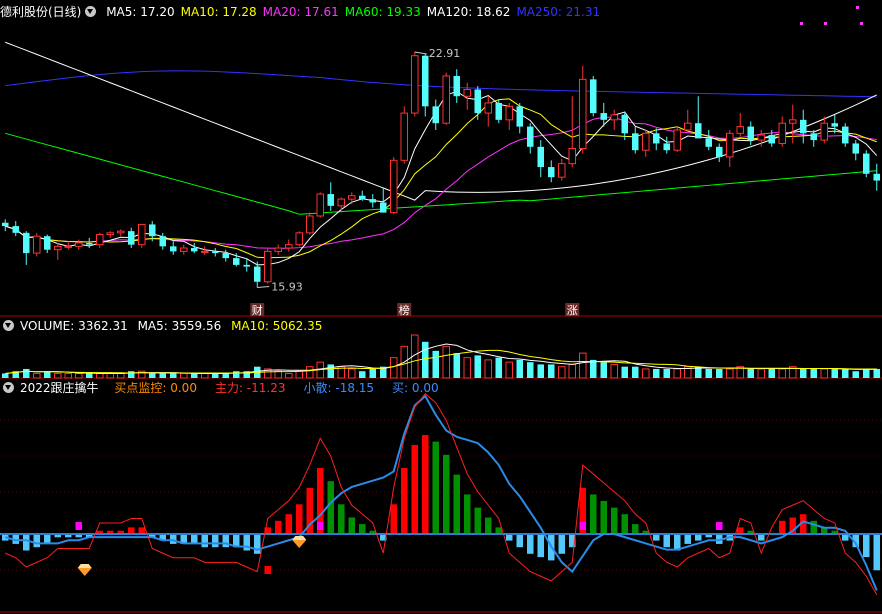  I want to click on low-pointer, so click(263, 286).